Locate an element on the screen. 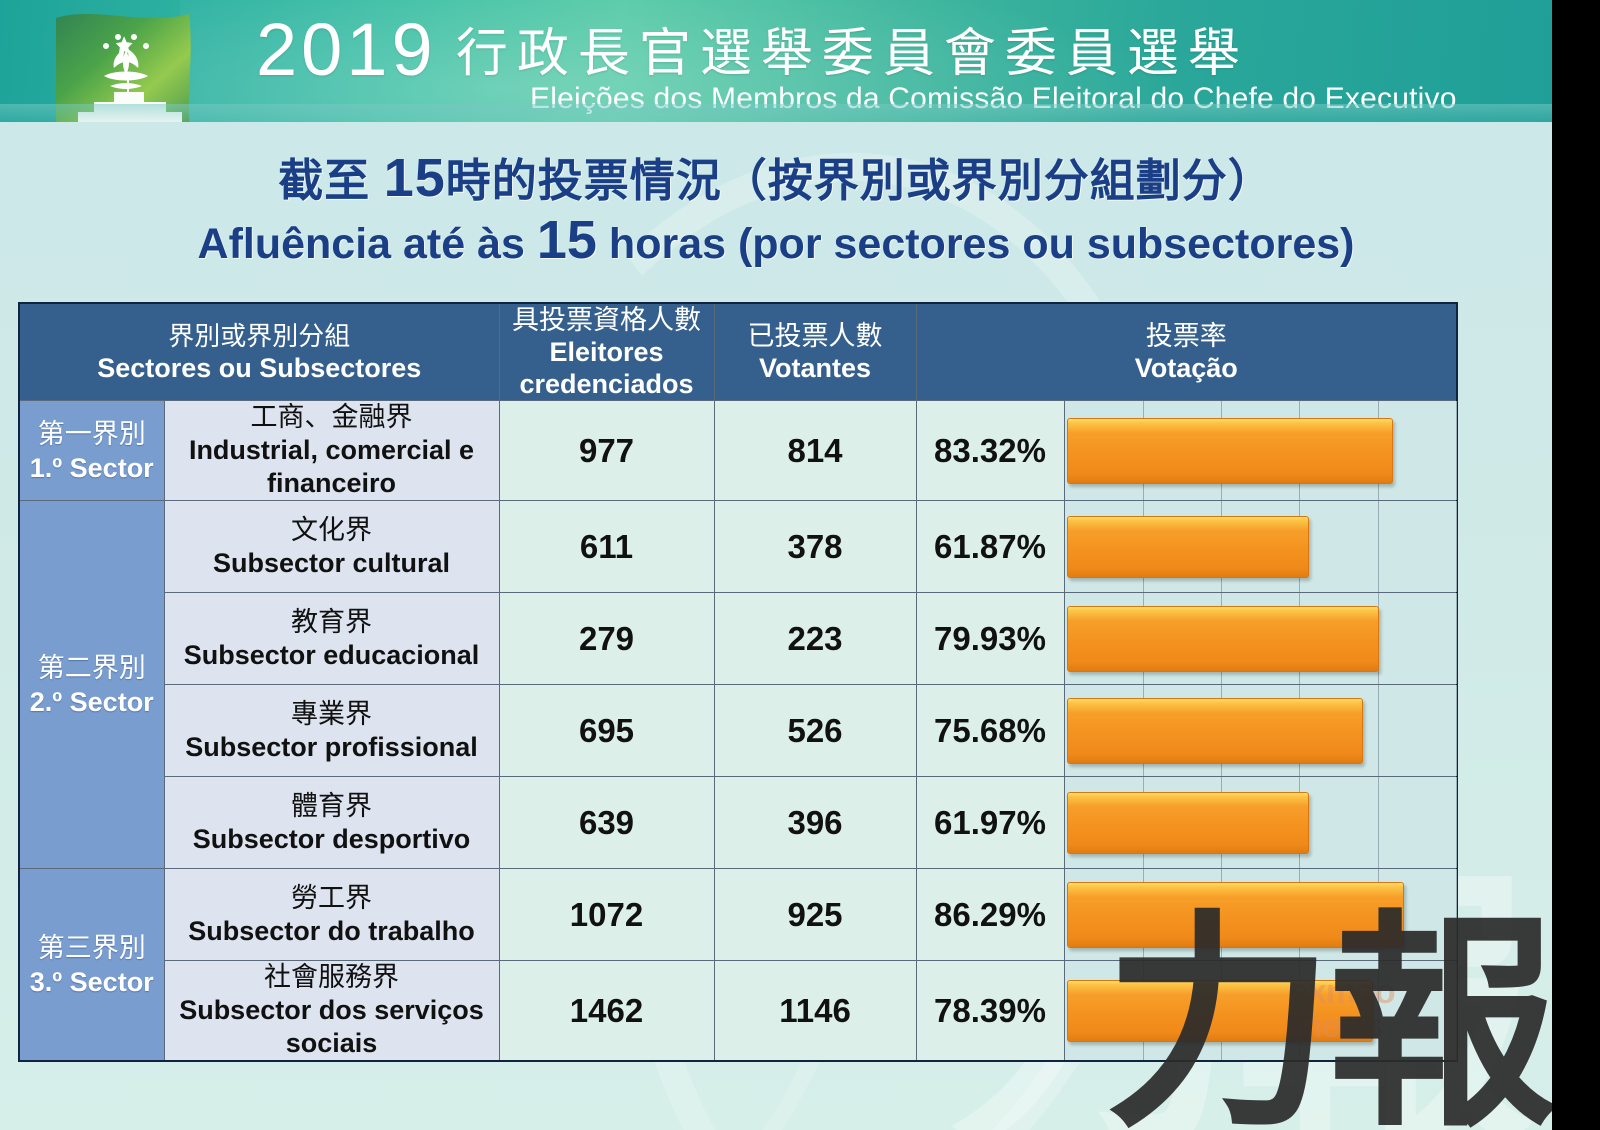 The width and height of the screenshot is (1600, 1130). voters-value: 378 is located at coordinates (815, 546).